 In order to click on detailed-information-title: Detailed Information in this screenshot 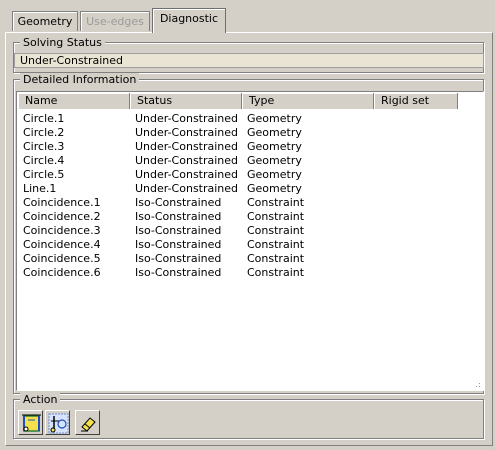, I will do `click(80, 79)`.